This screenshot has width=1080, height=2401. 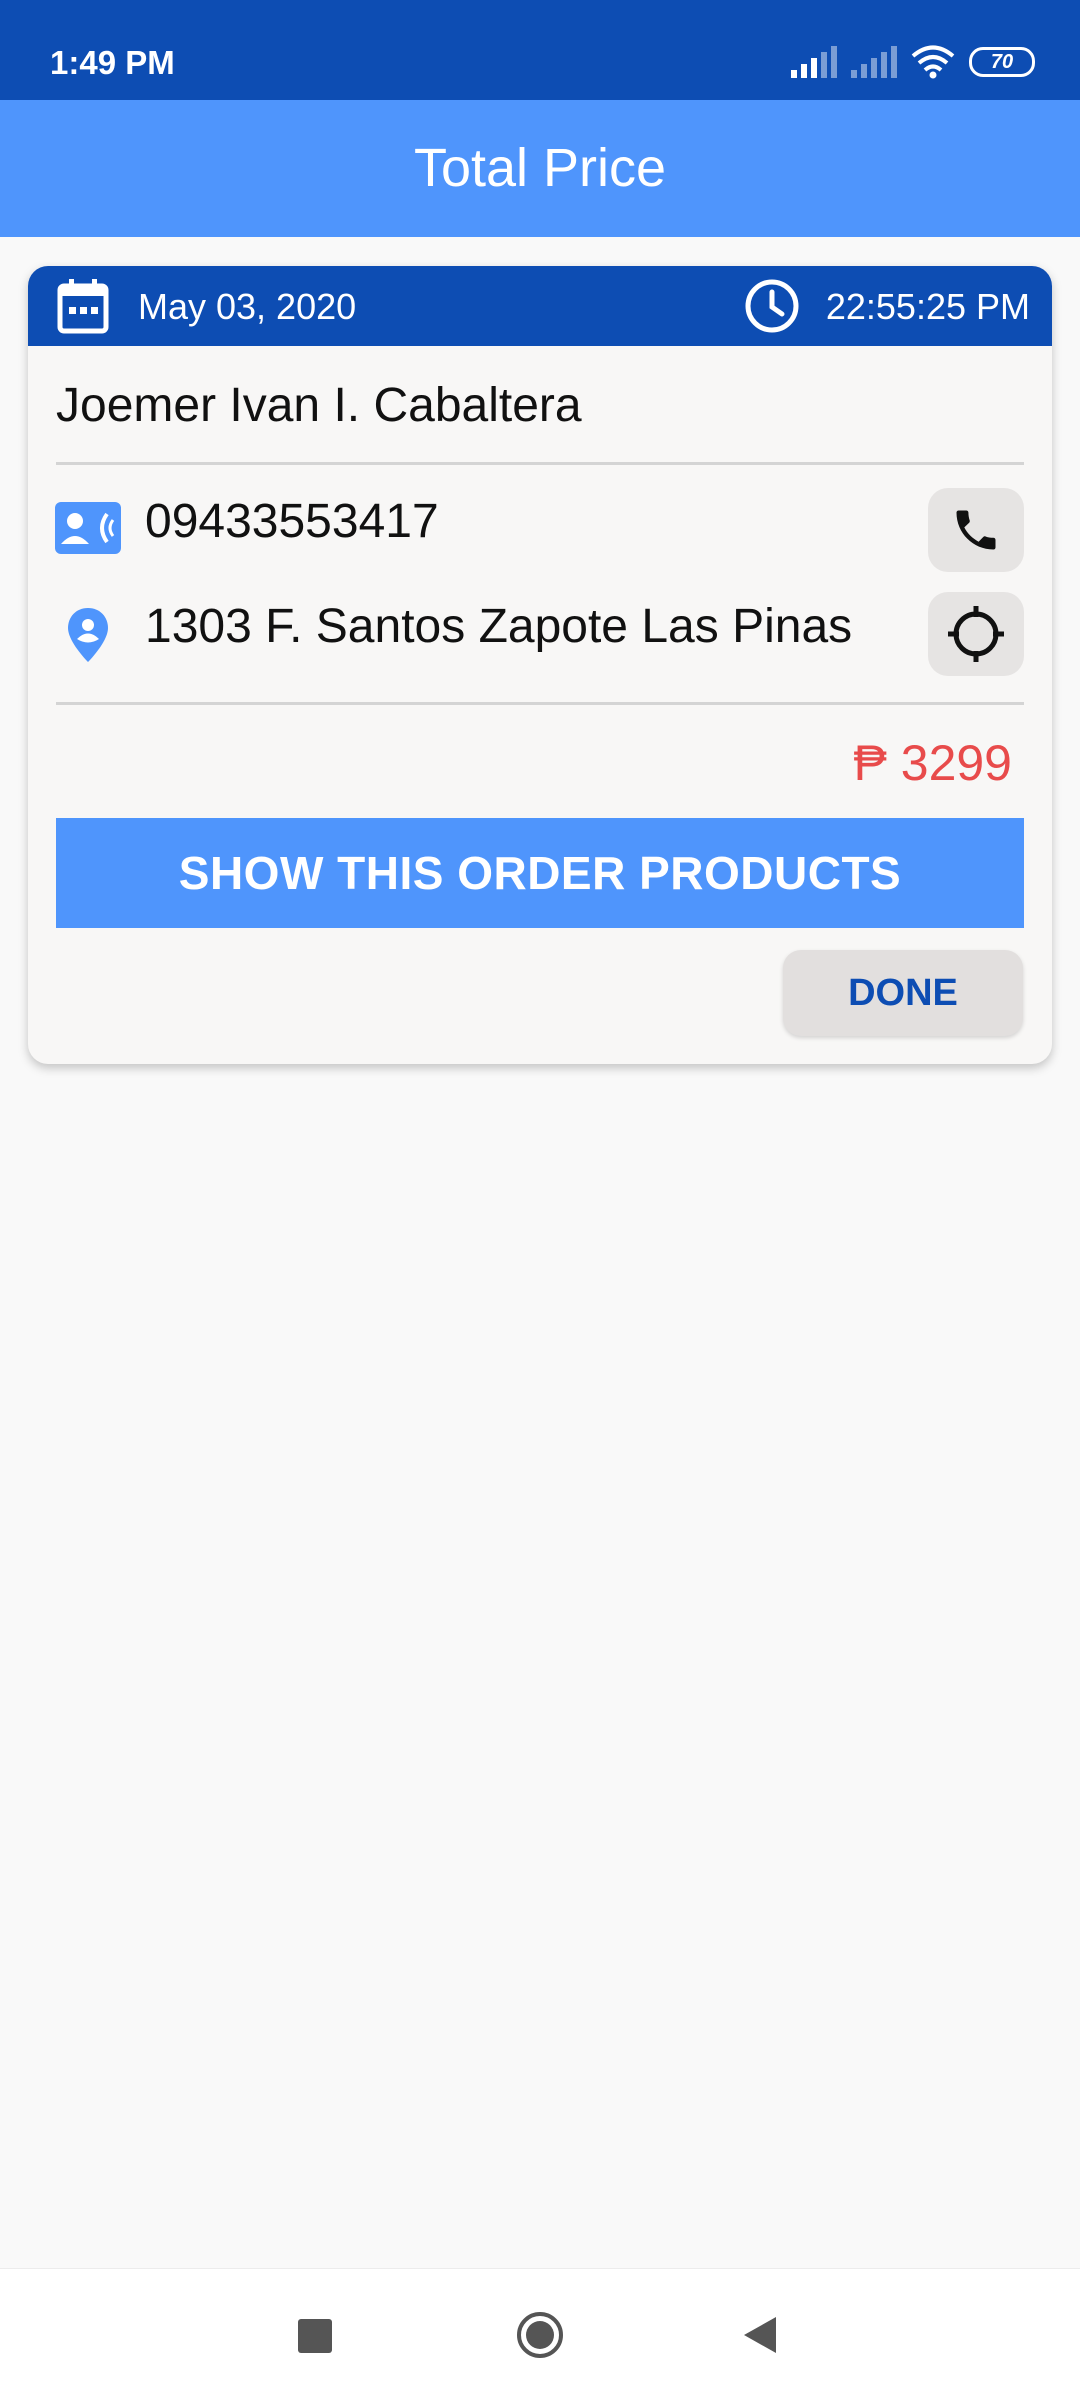 What do you see at coordinates (927, 306) in the screenshot?
I see `order-time: 22:55:25 PM` at bounding box center [927, 306].